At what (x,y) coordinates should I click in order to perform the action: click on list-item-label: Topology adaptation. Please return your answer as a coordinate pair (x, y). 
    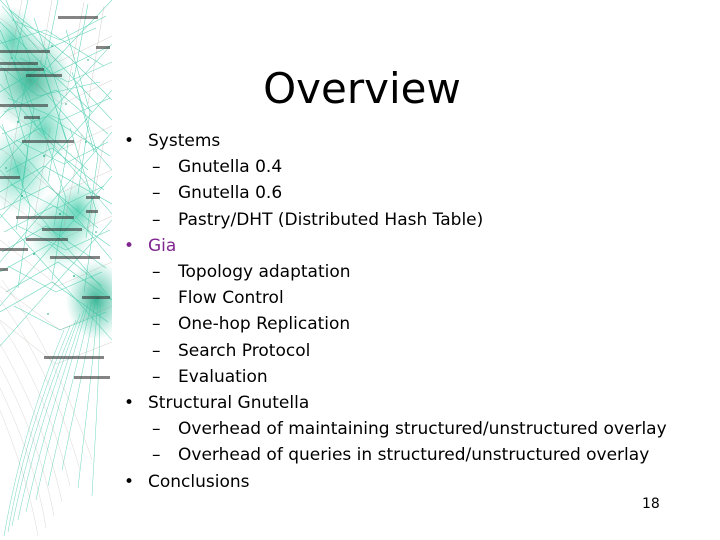
    Looking at the image, I should click on (264, 272).